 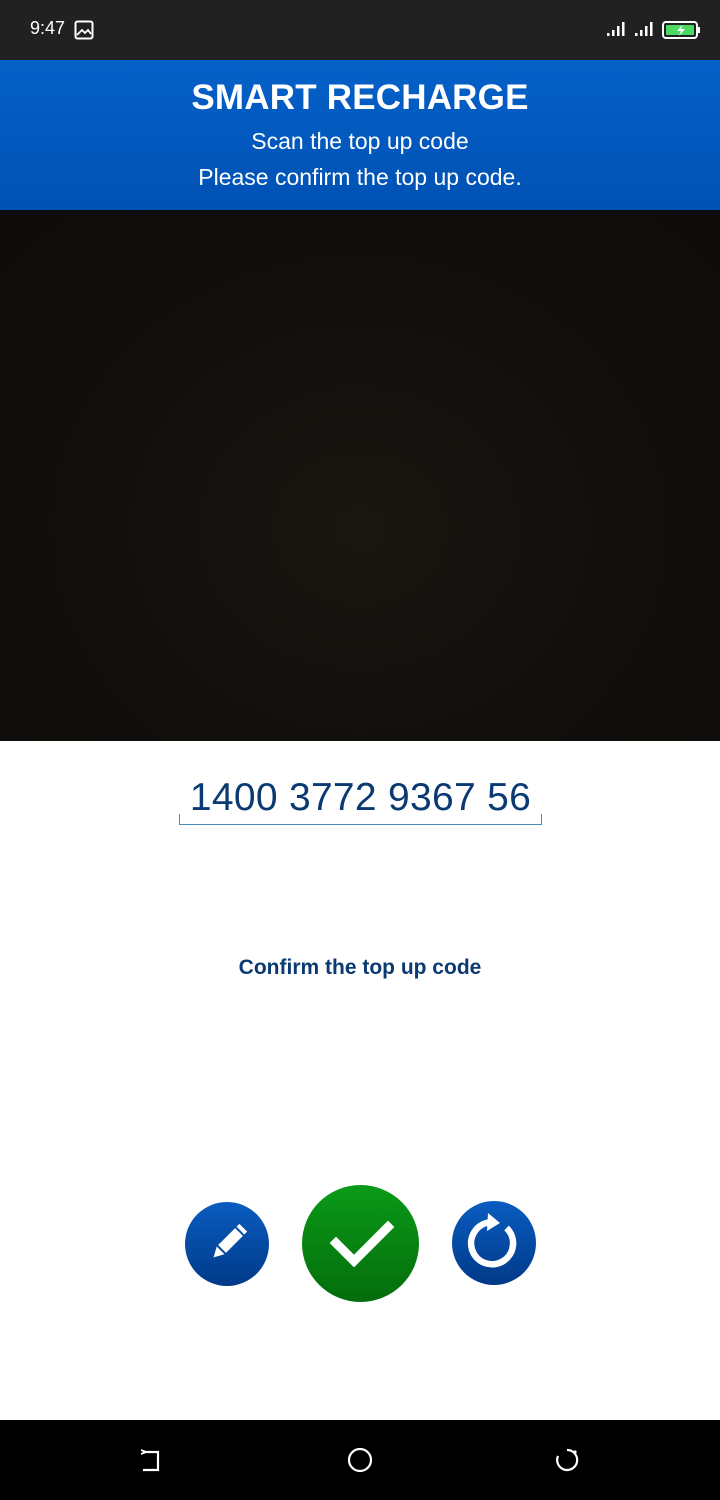 I want to click on confirm-label: Confirm the top up code, so click(x=360, y=967).